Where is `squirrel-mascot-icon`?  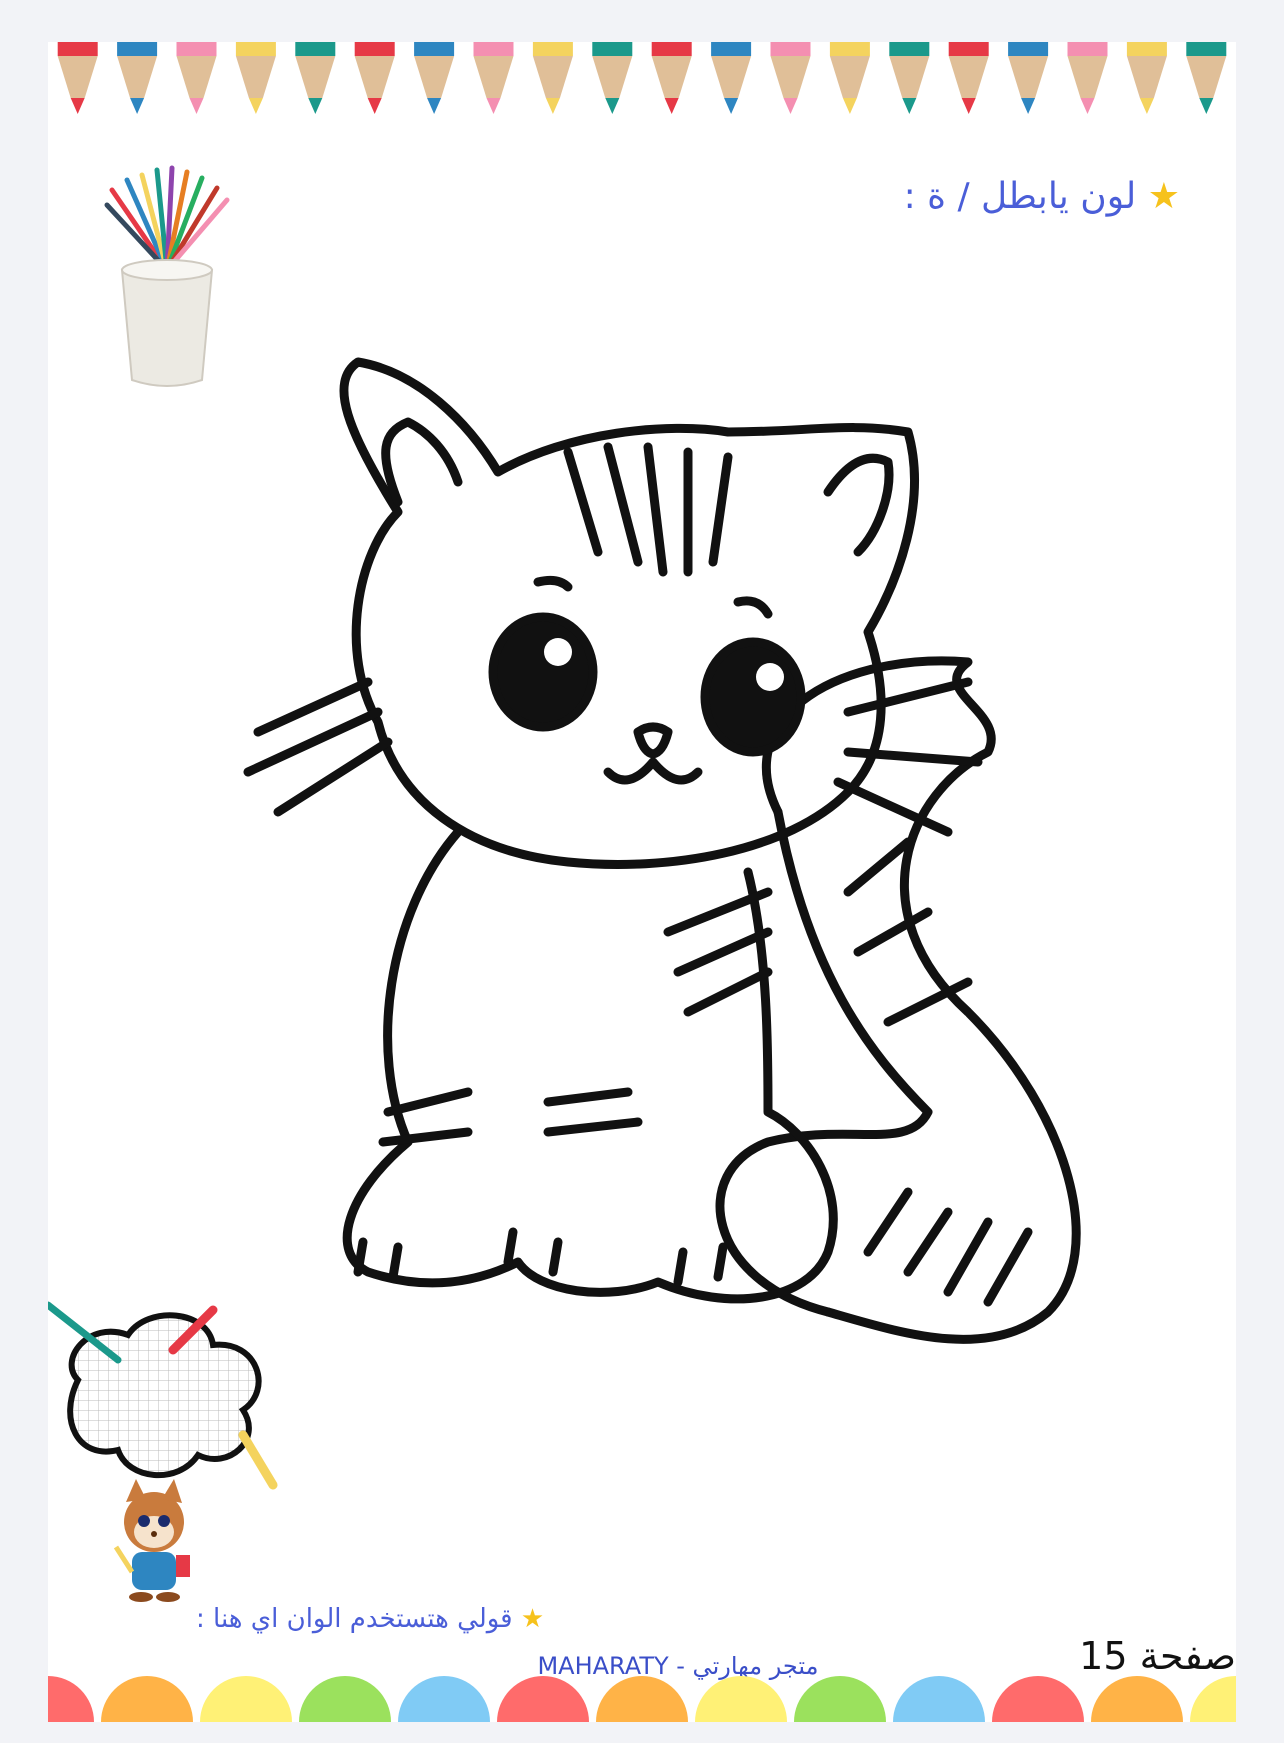 squirrel-mascot-icon is located at coordinates (151, 1540).